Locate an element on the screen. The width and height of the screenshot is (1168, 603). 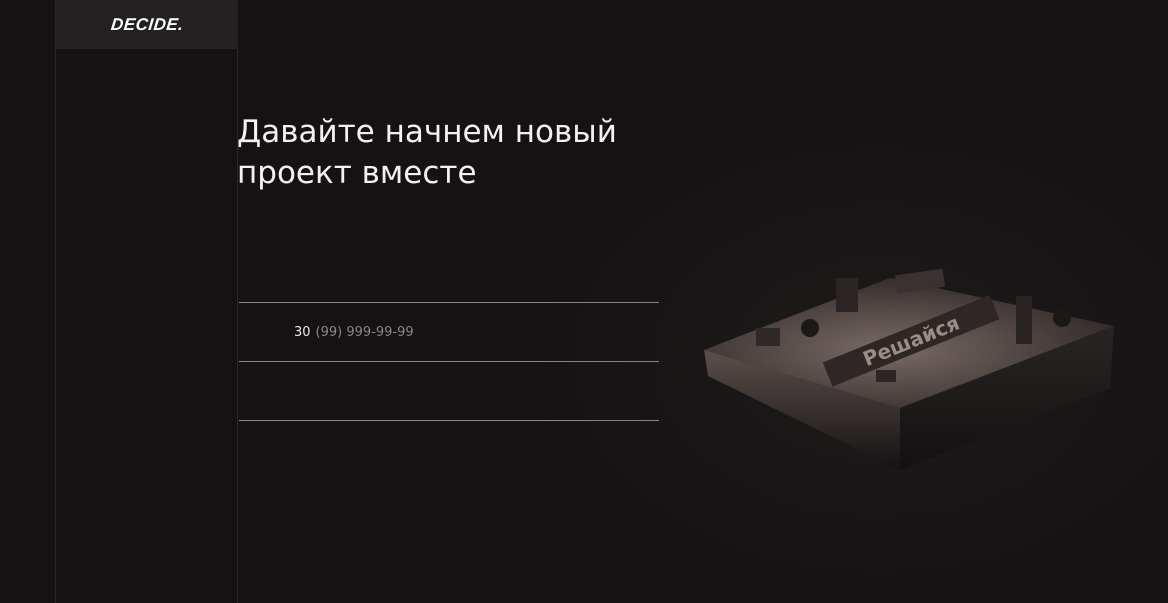
phone-country-code: 30 is located at coordinates (302, 332).